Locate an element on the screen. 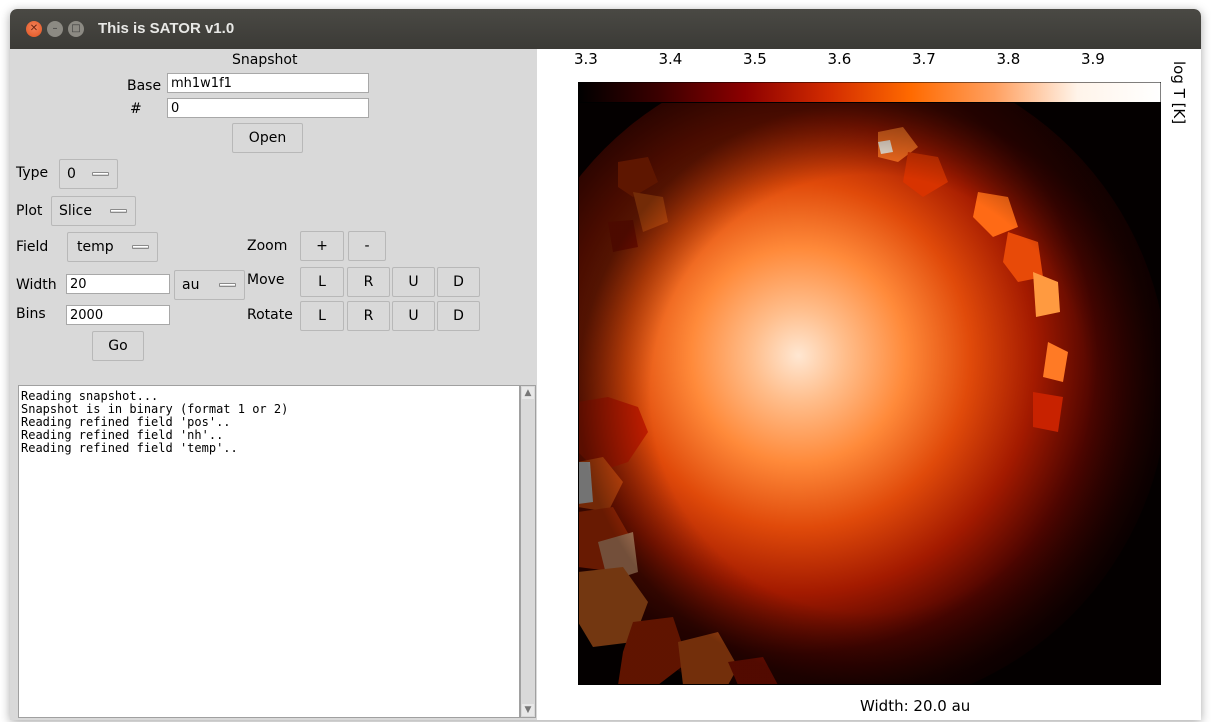 The image size is (1211, 722). close-icon: ✕ is located at coordinates (34, 29).